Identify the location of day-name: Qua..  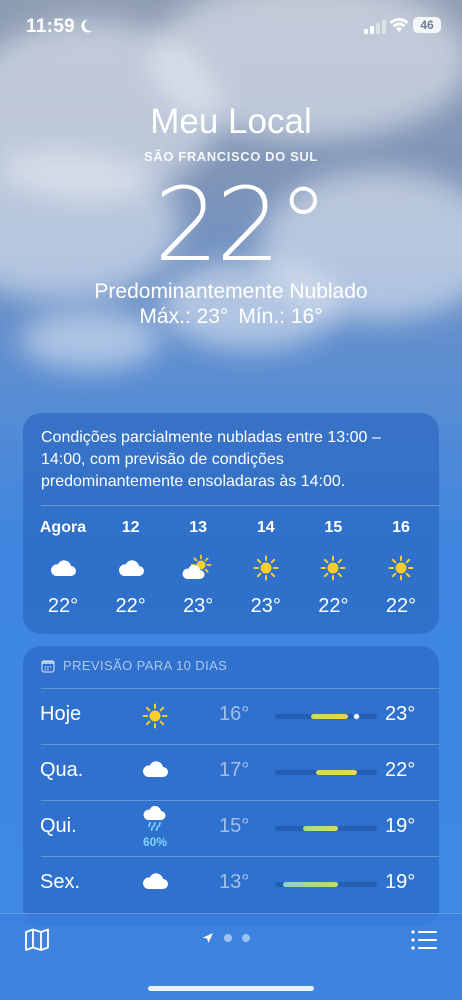
(62, 770).